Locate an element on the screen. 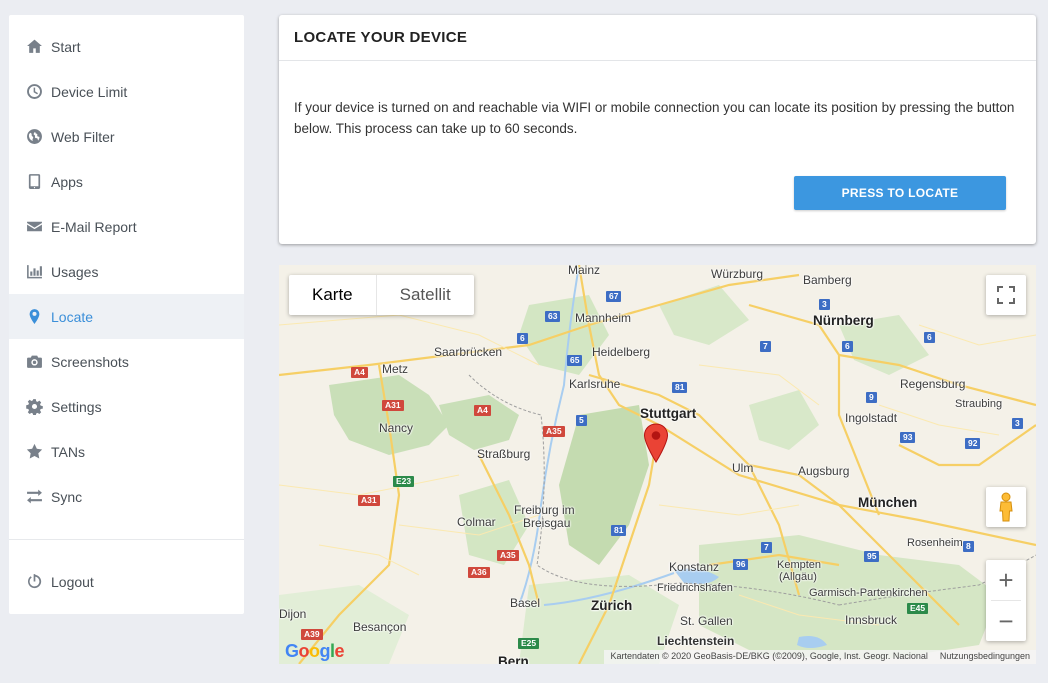  sidebar-item-device-limit: Device Limit is located at coordinates (126, 91).